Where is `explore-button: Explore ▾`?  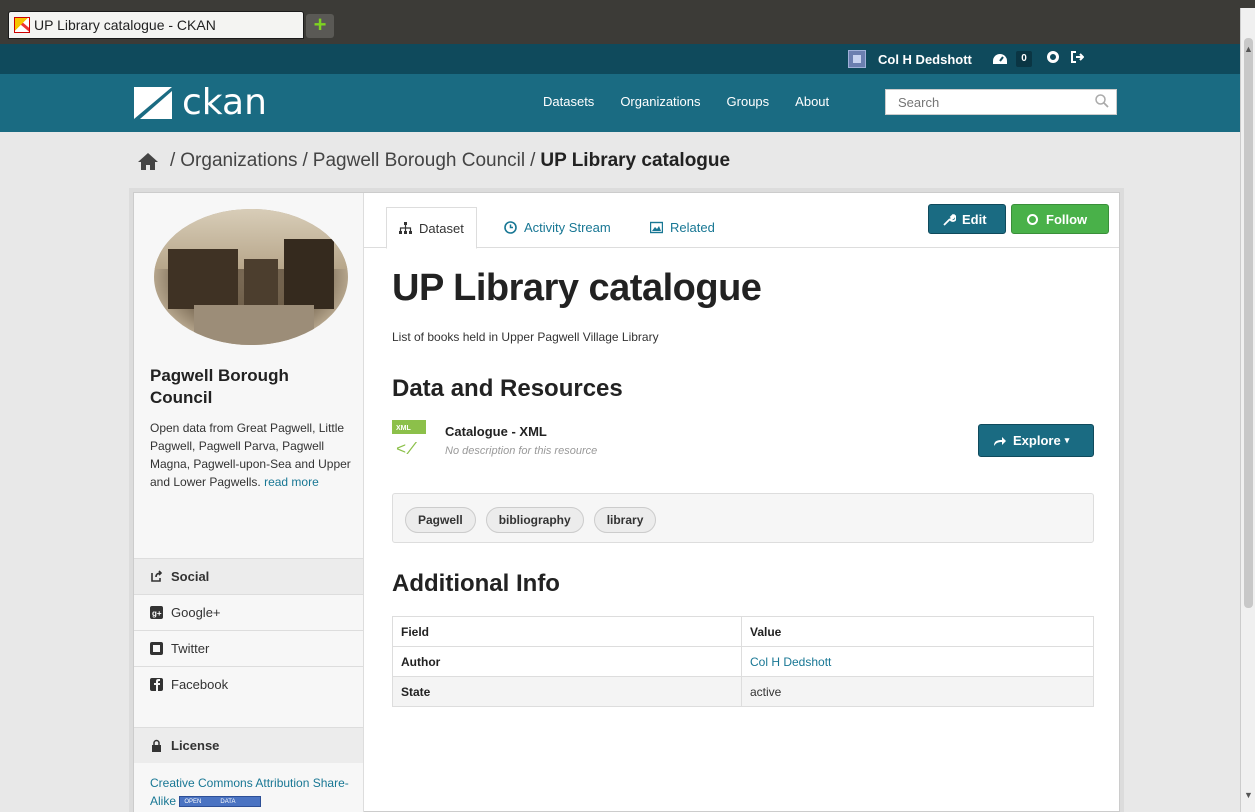
explore-button: Explore ▾ is located at coordinates (1036, 440).